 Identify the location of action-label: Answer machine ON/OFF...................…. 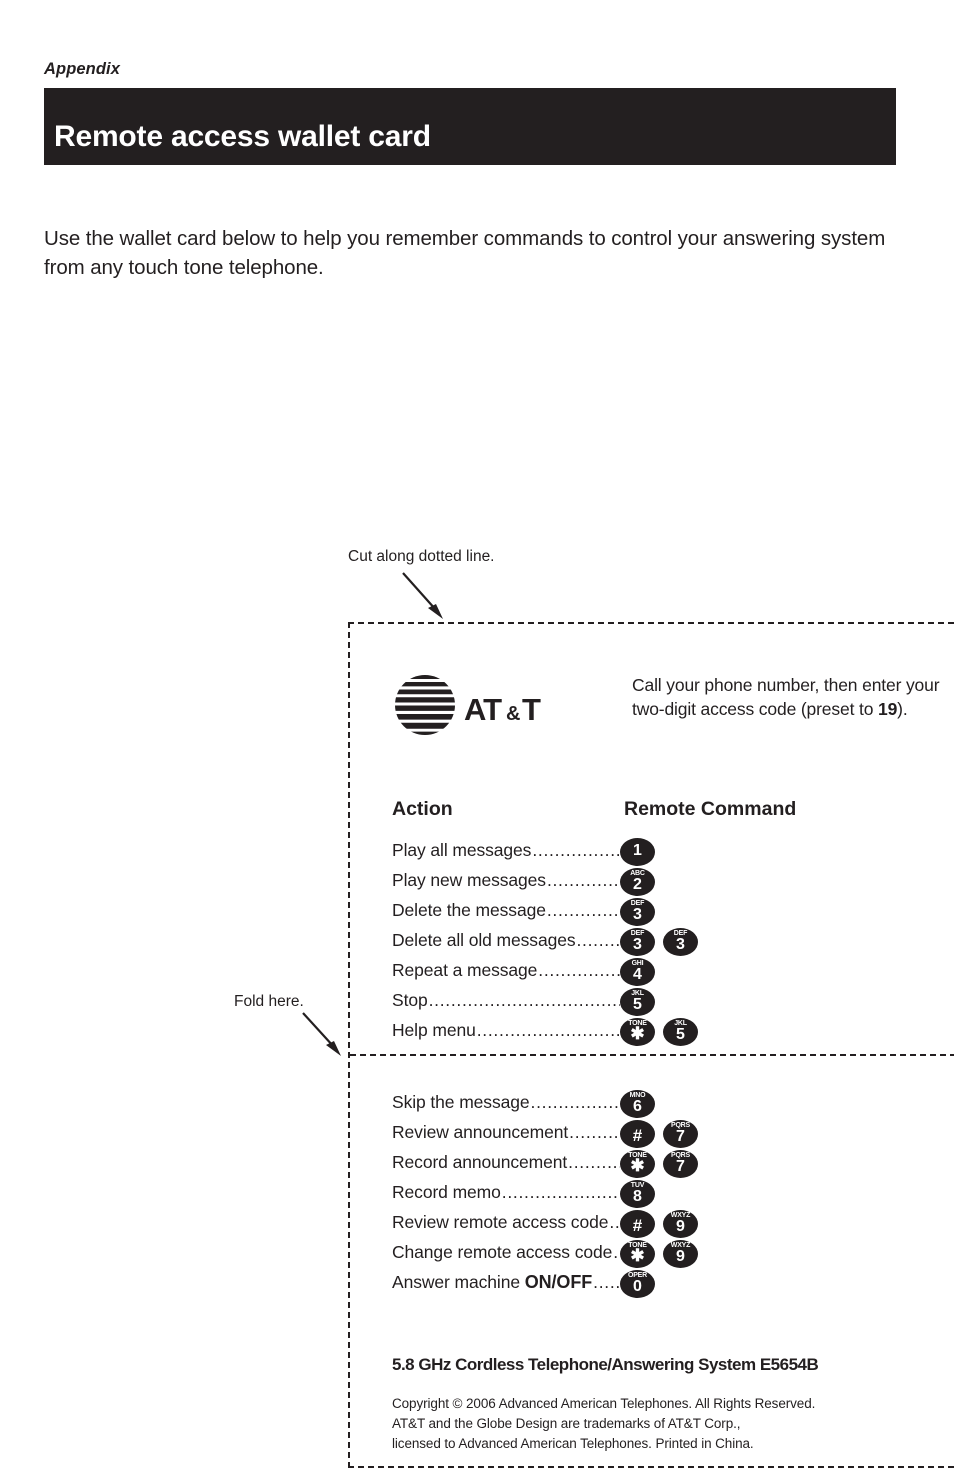
(506, 1282).